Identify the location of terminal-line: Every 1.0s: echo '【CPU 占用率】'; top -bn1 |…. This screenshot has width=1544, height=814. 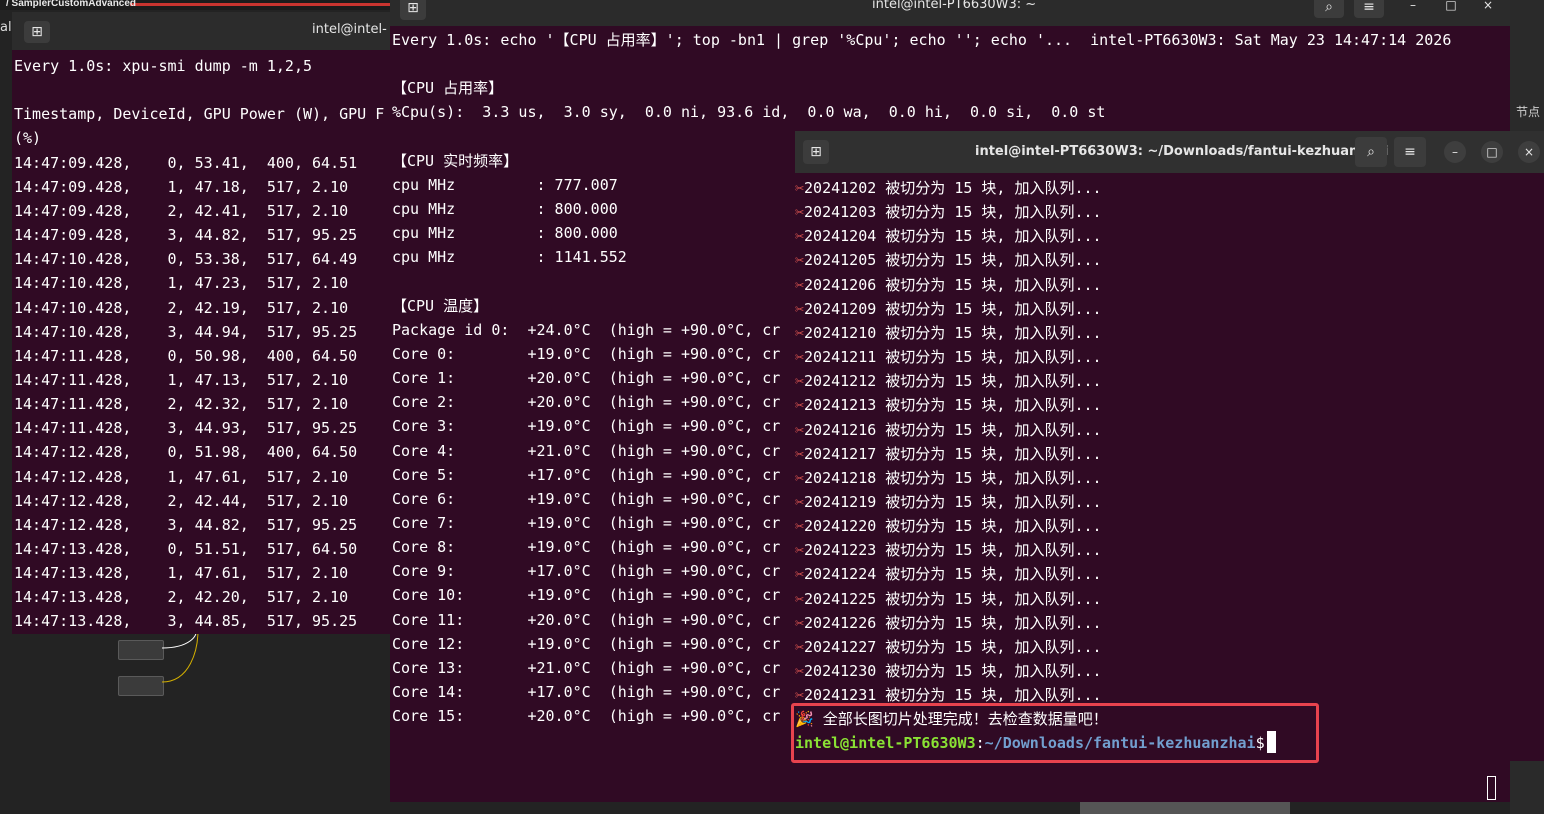
(922, 40).